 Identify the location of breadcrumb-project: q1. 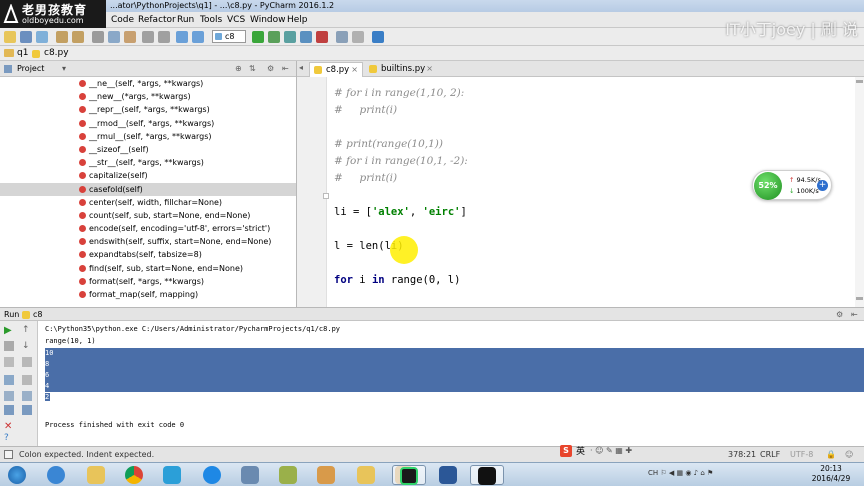
(22, 53).